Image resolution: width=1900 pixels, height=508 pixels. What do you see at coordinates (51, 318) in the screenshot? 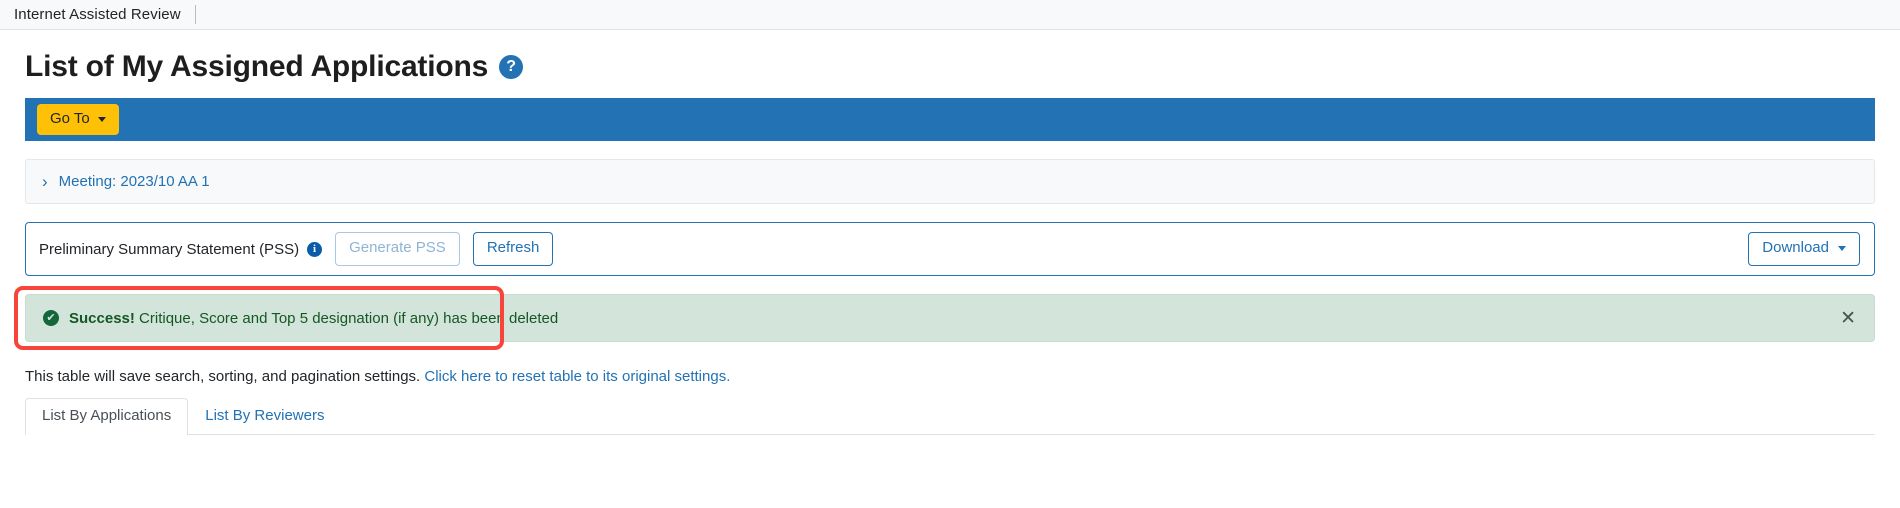
I see `check-circle-icon: ✔` at bounding box center [51, 318].